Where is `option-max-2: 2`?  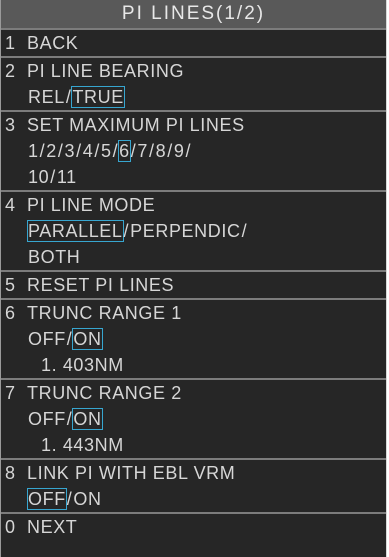
option-max-2: 2 is located at coordinates (51, 151).